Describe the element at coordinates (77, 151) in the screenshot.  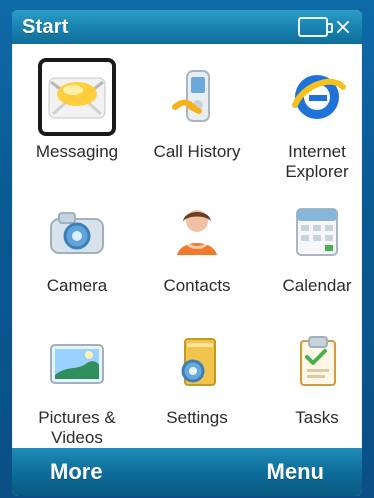
I see `tile-label: Messaging` at that location.